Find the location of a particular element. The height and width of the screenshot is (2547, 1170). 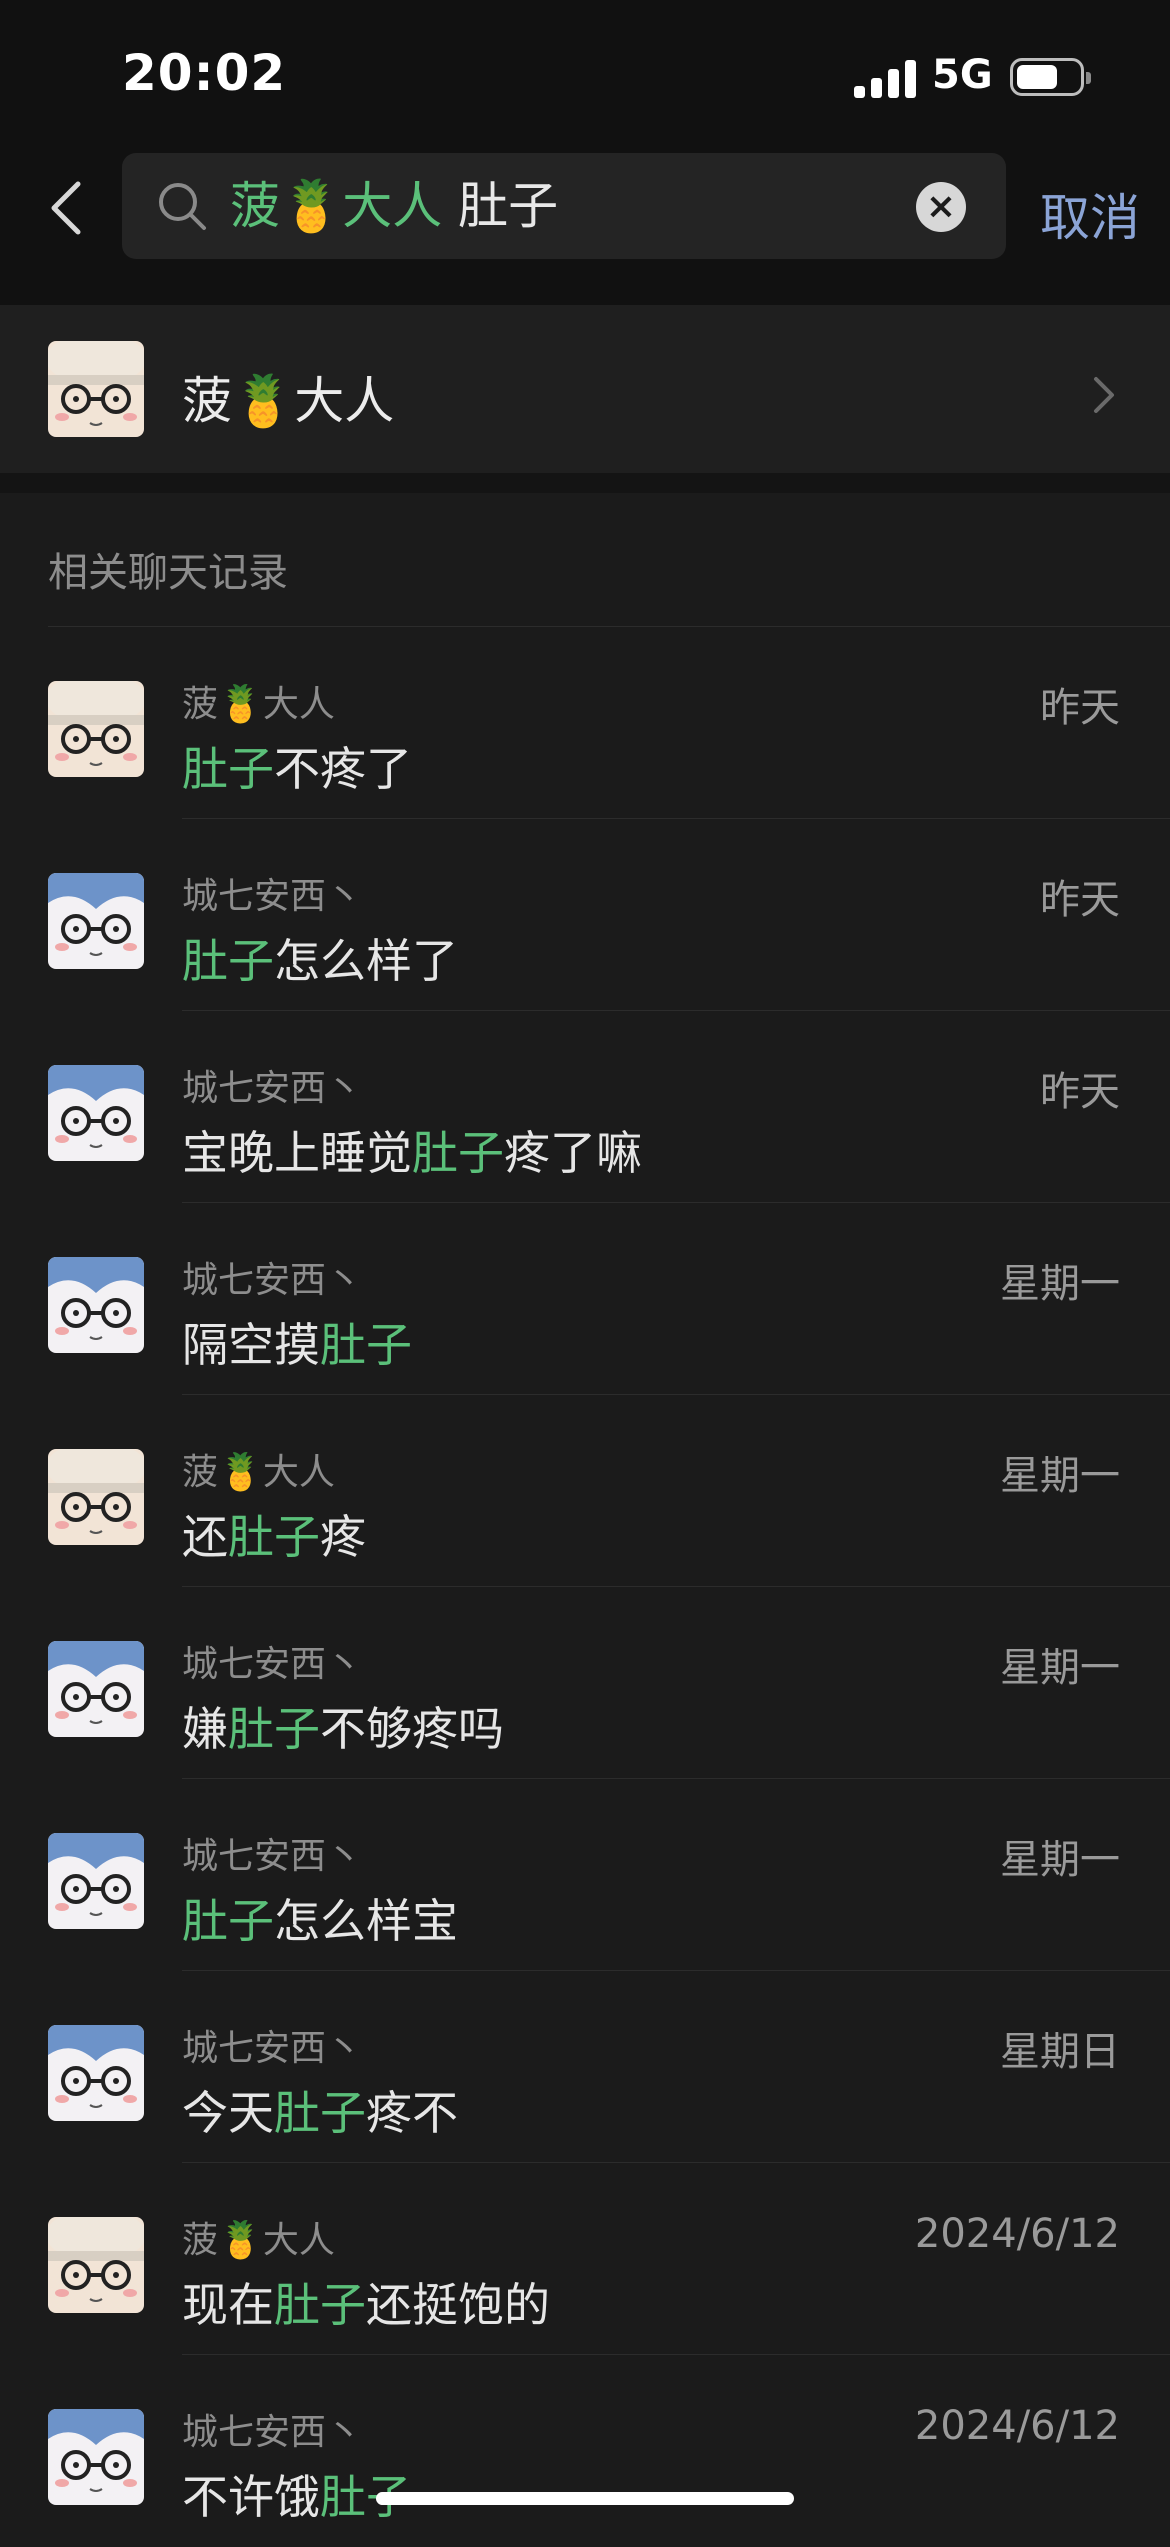

snippet-after: 怎么样了 is located at coordinates (366, 961).